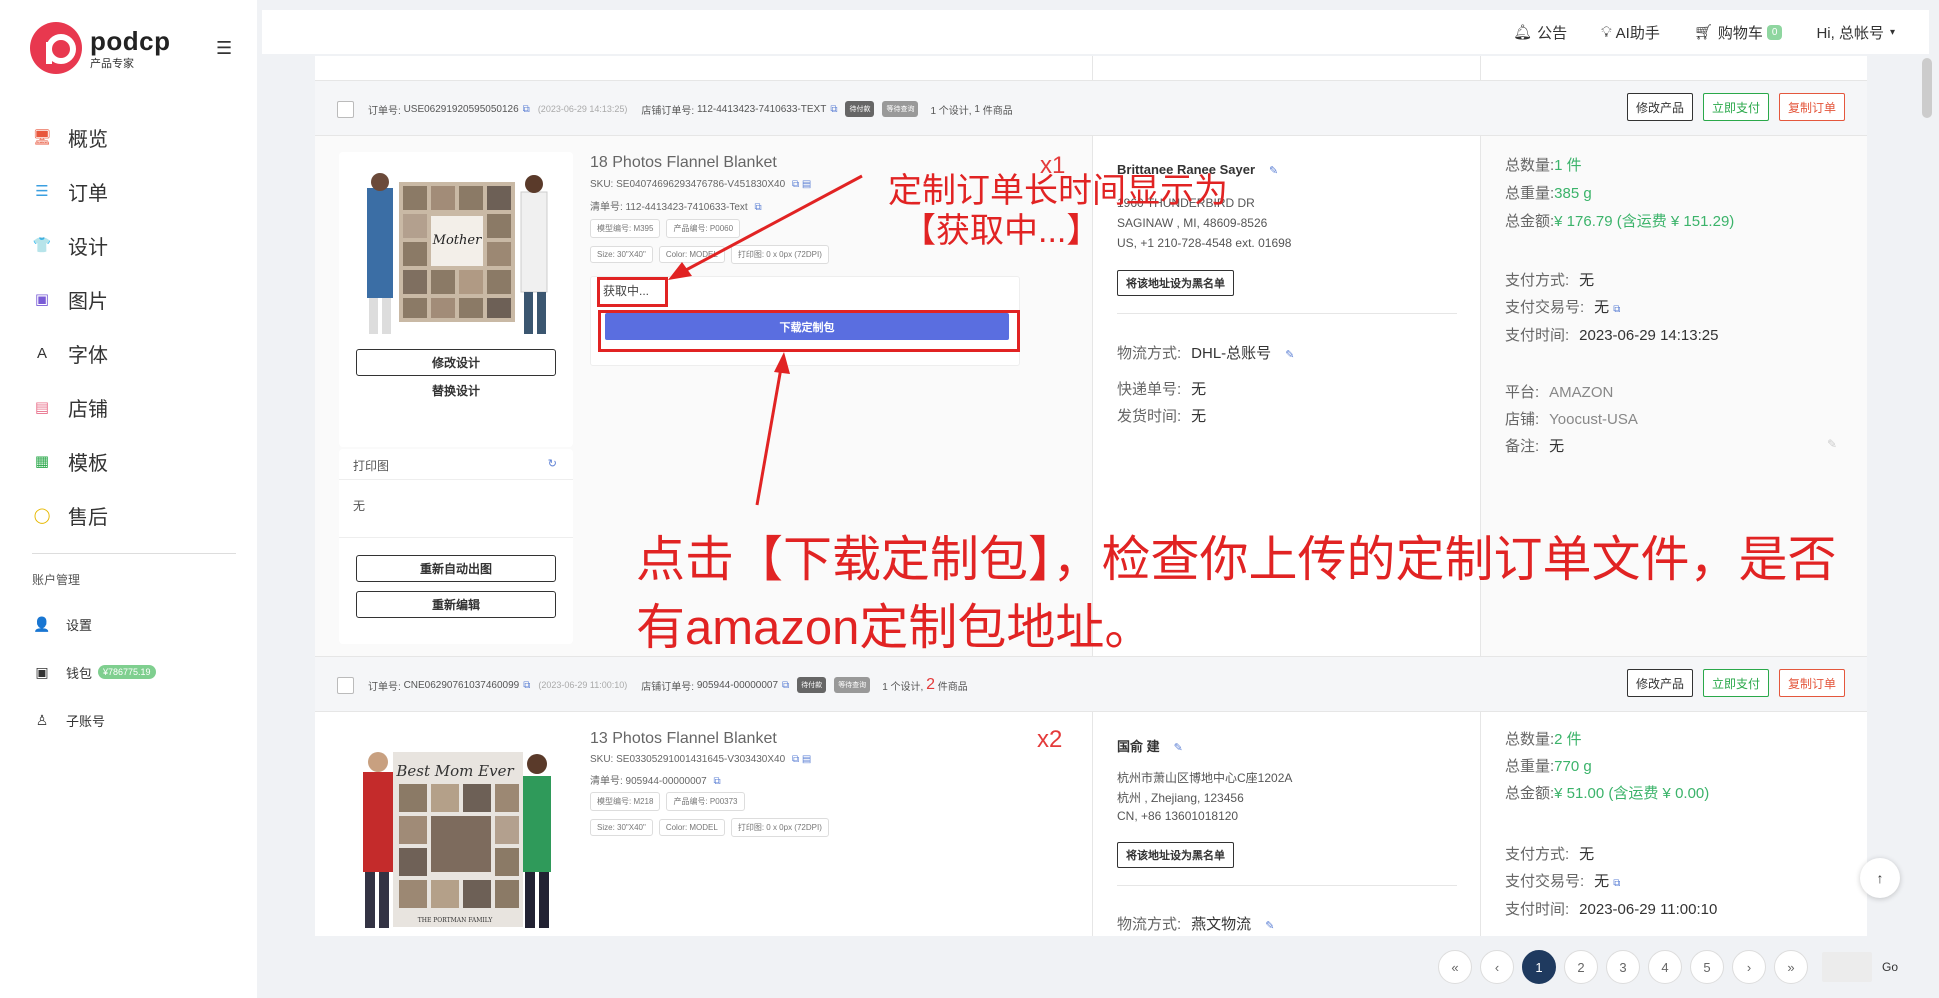 This screenshot has width=1939, height=998. I want to click on page-1-button: 1, so click(1539, 967).